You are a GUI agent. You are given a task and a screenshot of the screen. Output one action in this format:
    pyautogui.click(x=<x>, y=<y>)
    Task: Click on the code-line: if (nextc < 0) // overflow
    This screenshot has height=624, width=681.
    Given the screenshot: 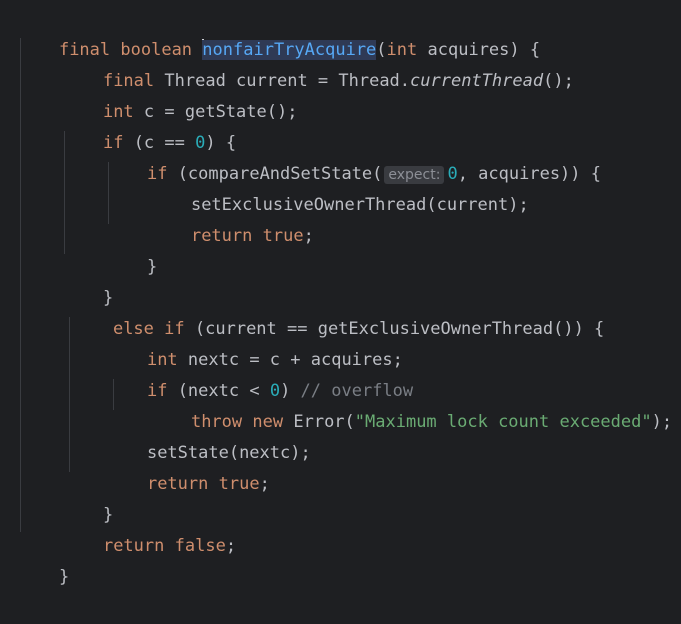 What is the action you would take?
    pyautogui.click(x=259, y=373)
    